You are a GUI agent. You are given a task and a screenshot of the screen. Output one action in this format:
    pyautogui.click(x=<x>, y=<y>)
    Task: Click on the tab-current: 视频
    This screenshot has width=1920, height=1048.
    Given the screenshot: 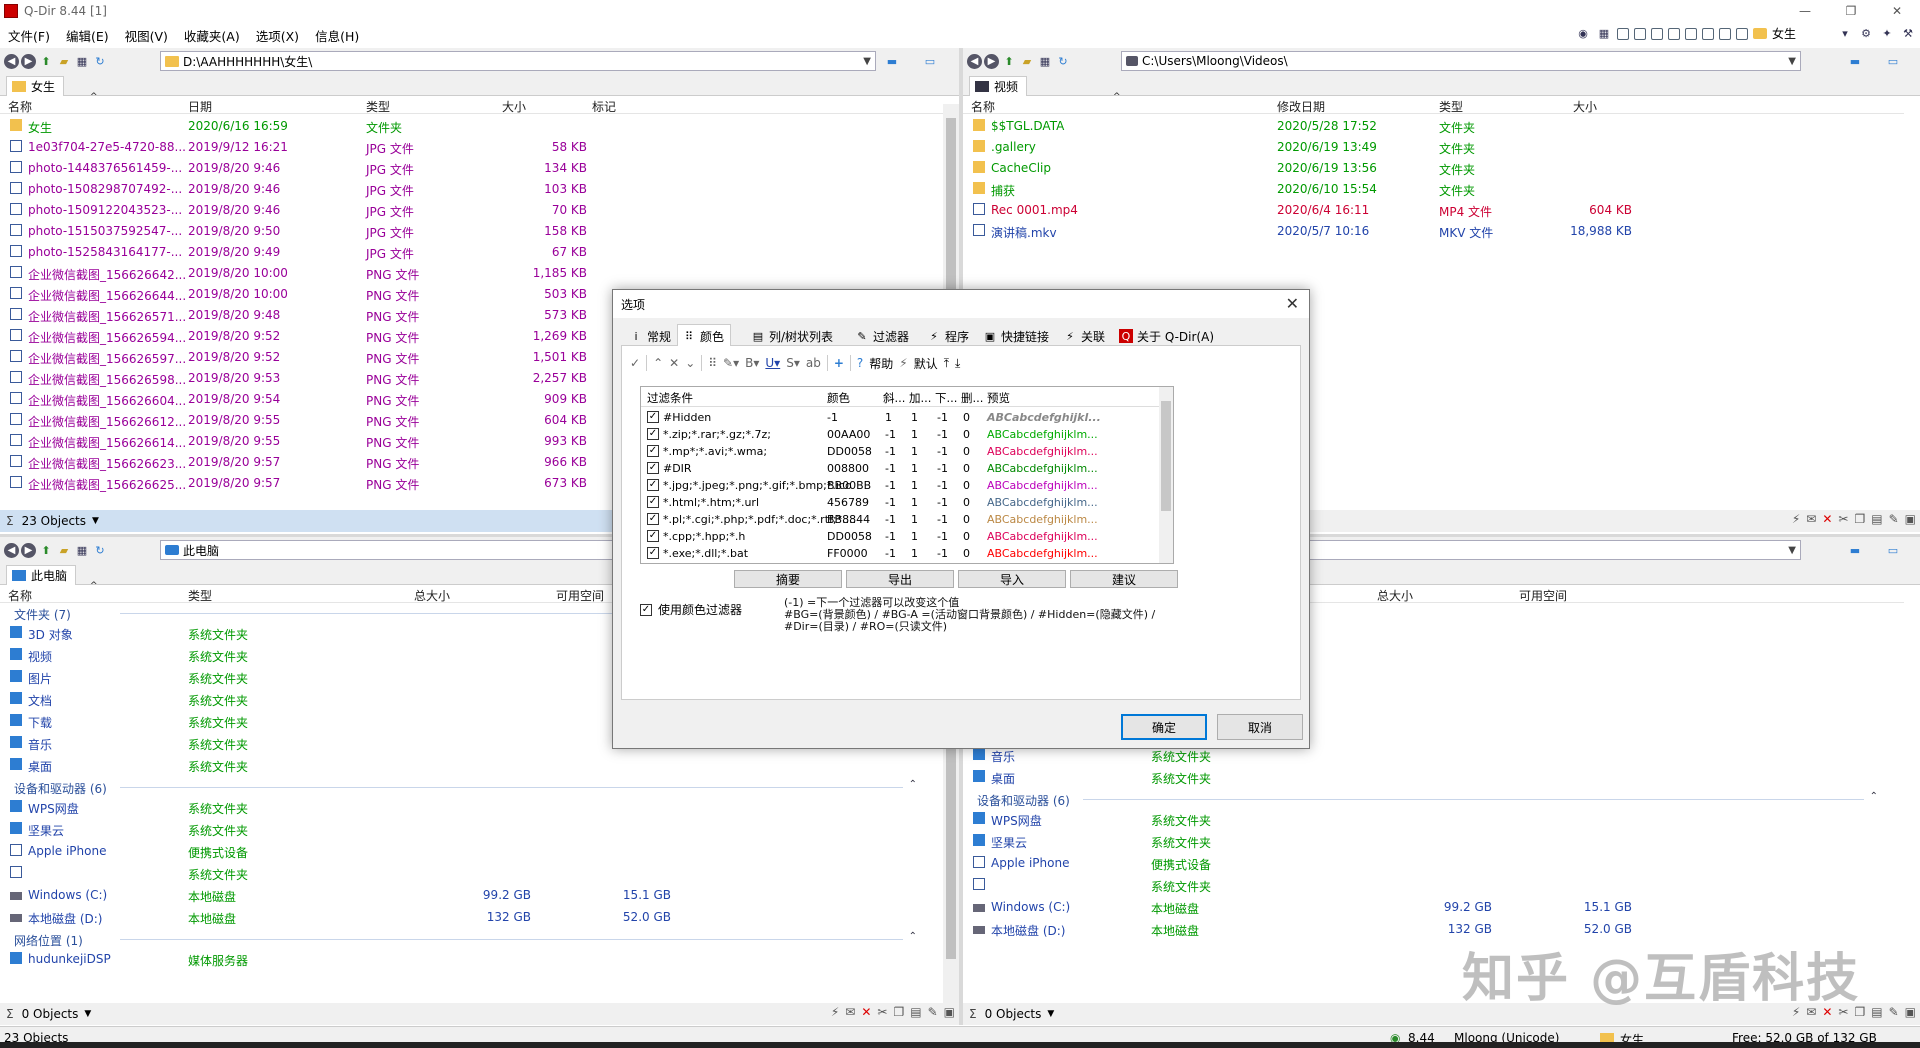 What is the action you would take?
    pyautogui.click(x=998, y=86)
    